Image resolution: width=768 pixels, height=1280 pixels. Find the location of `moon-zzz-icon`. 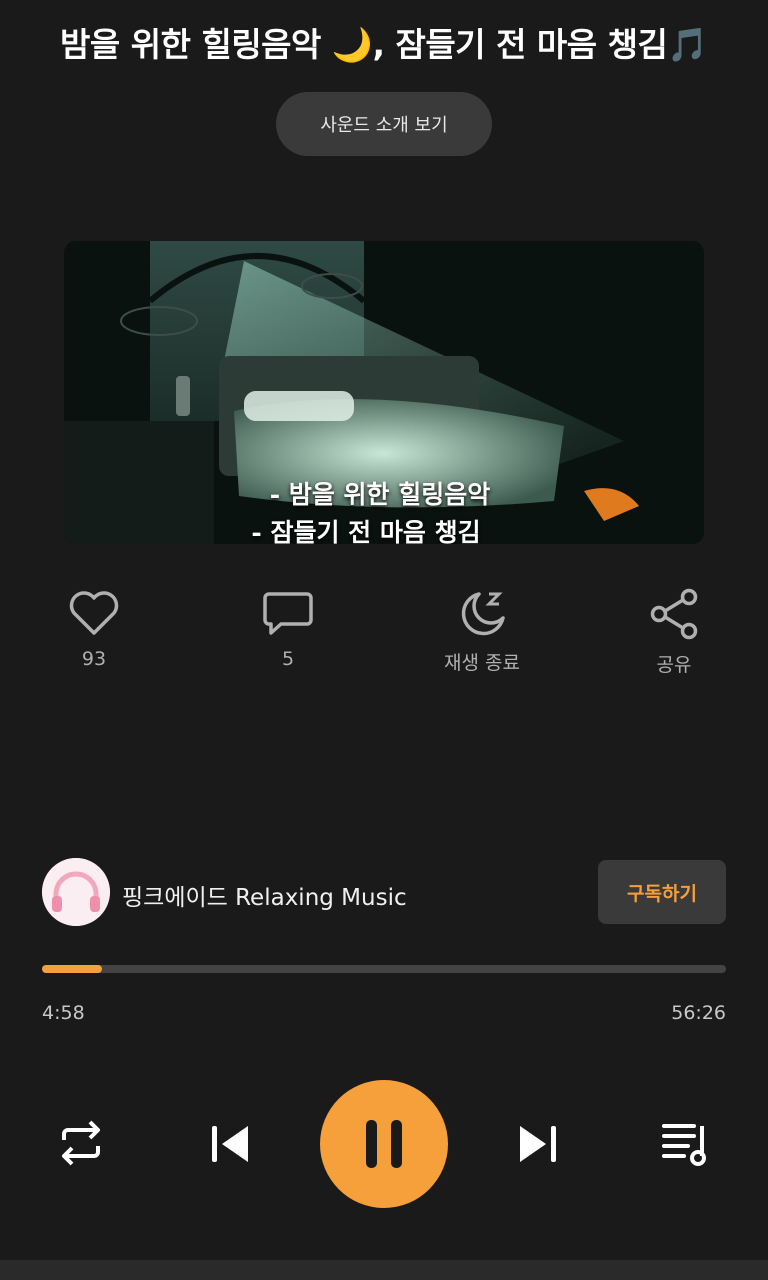

moon-zzz-icon is located at coordinates (483, 614).